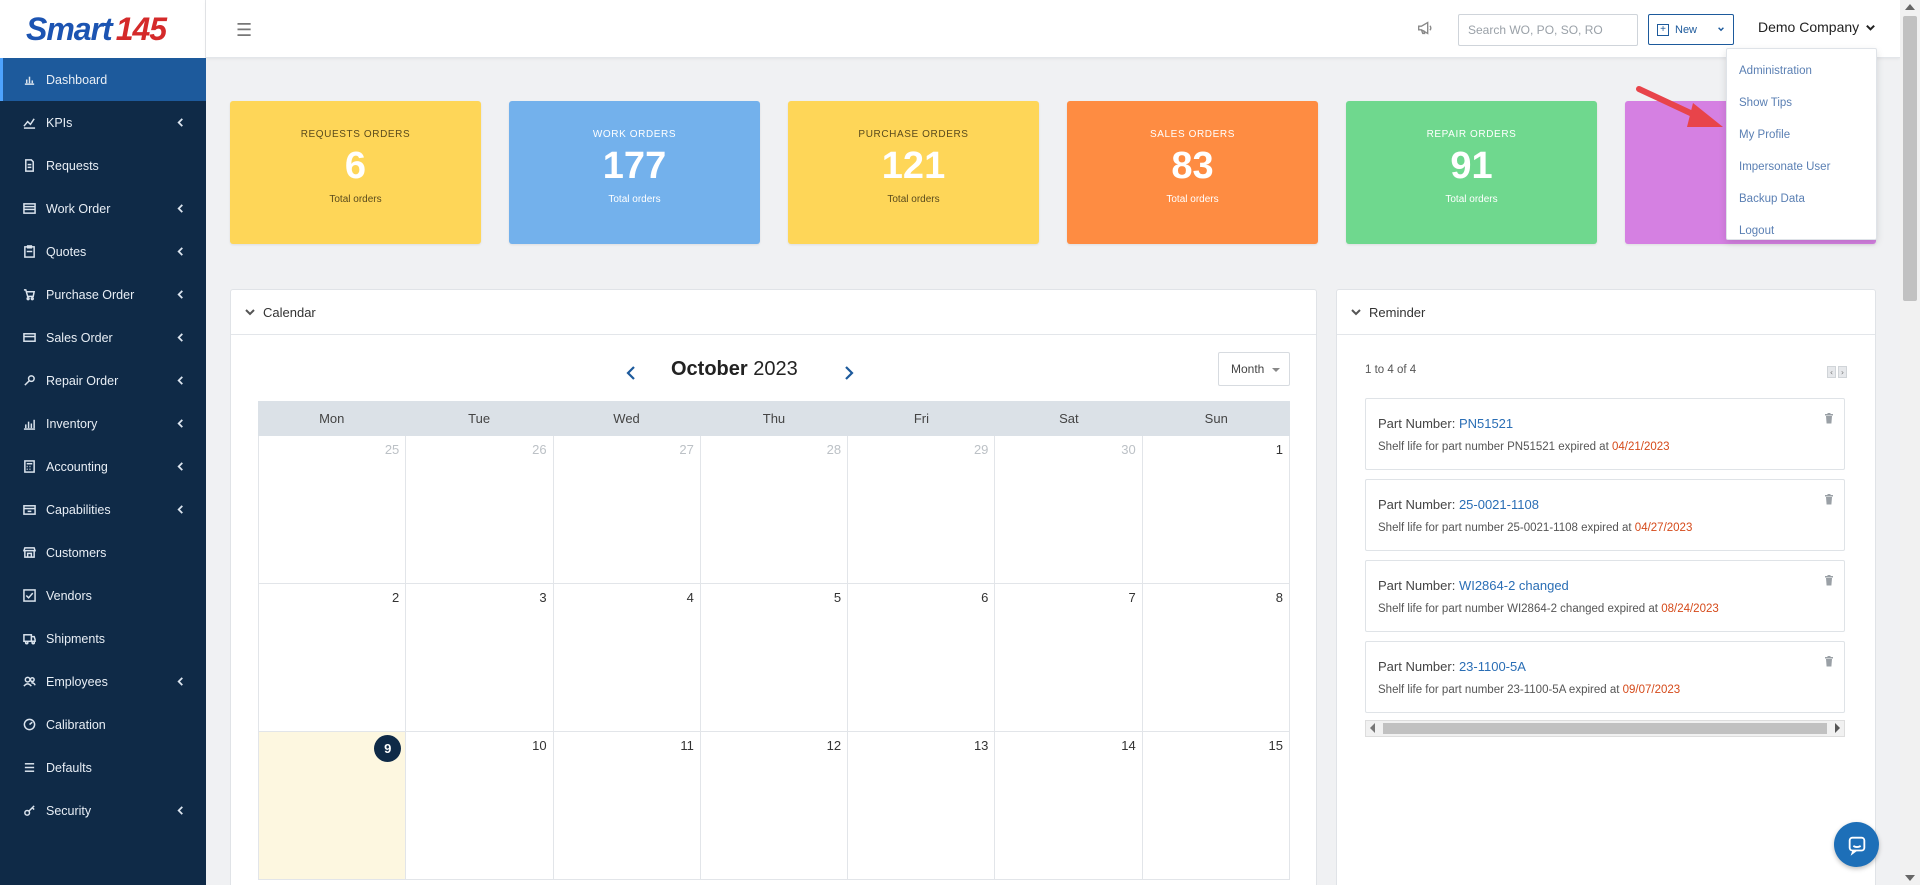  Describe the element at coordinates (103, 552) in the screenshot. I see `sidebar-item-customers: Customers` at that location.